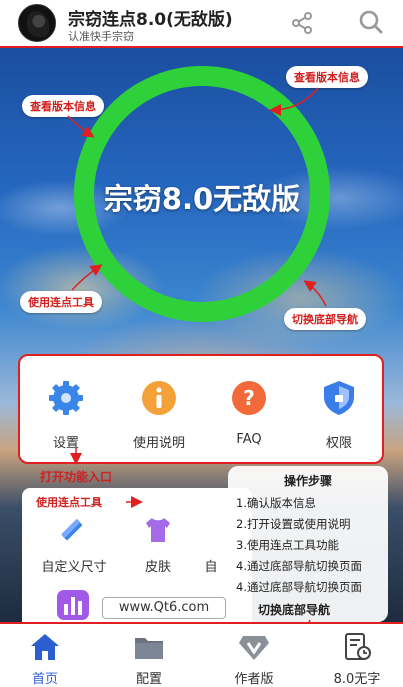 The image size is (403, 687). I want to click on home-icon, so click(45, 647).